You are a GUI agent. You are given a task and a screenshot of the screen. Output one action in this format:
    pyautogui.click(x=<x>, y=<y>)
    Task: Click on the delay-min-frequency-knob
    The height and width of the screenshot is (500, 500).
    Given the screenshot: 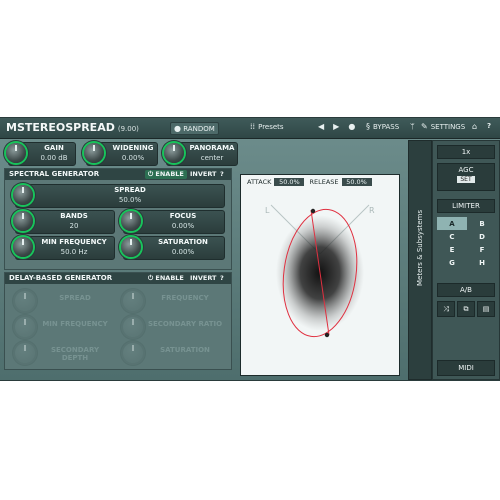 What is the action you would take?
    pyautogui.click(x=25, y=327)
    